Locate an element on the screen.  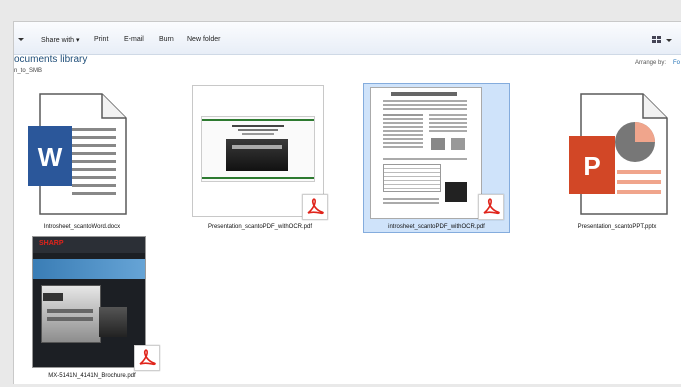
file-name: Introsheet_scantoWord.docx is located at coordinates (82, 227).